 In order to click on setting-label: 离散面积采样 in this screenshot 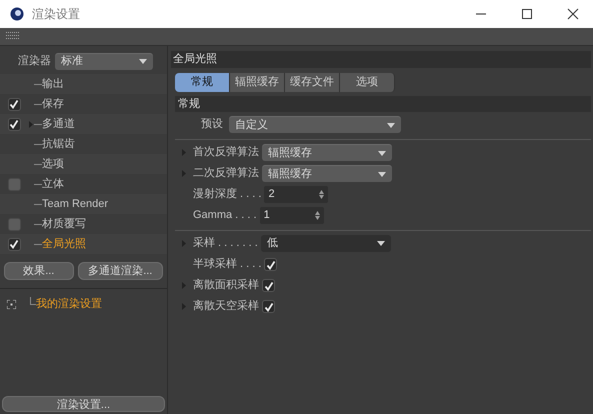, I will do `click(226, 286)`.